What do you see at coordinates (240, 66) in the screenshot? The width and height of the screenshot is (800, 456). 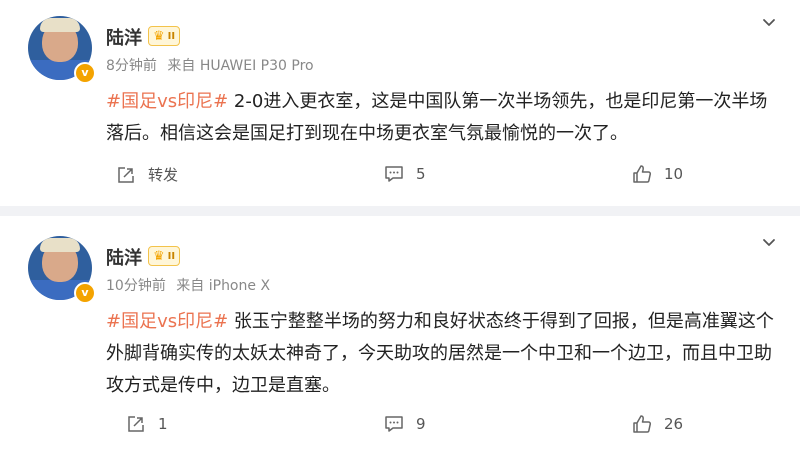 I see `post-source: 来自 HUAWEI P30 Pro` at bounding box center [240, 66].